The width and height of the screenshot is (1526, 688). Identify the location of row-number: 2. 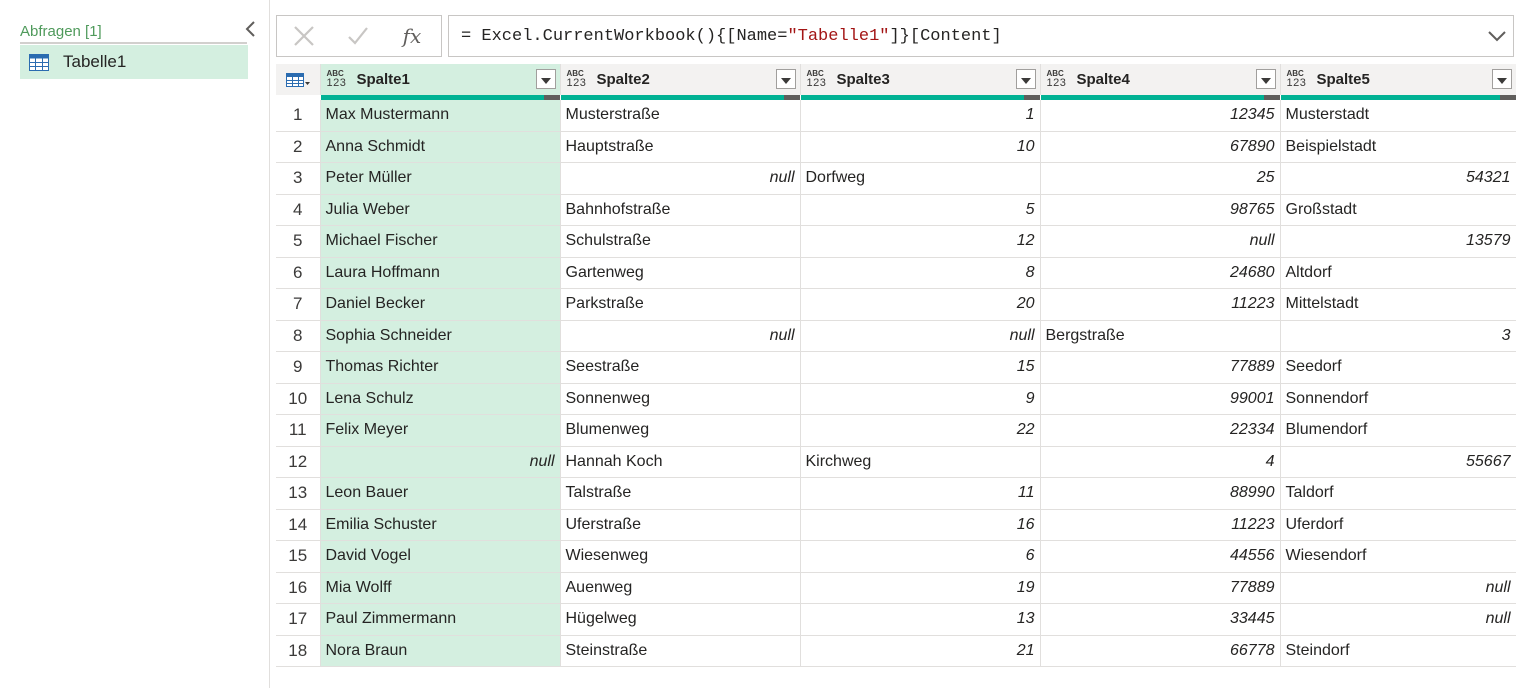
(298, 147).